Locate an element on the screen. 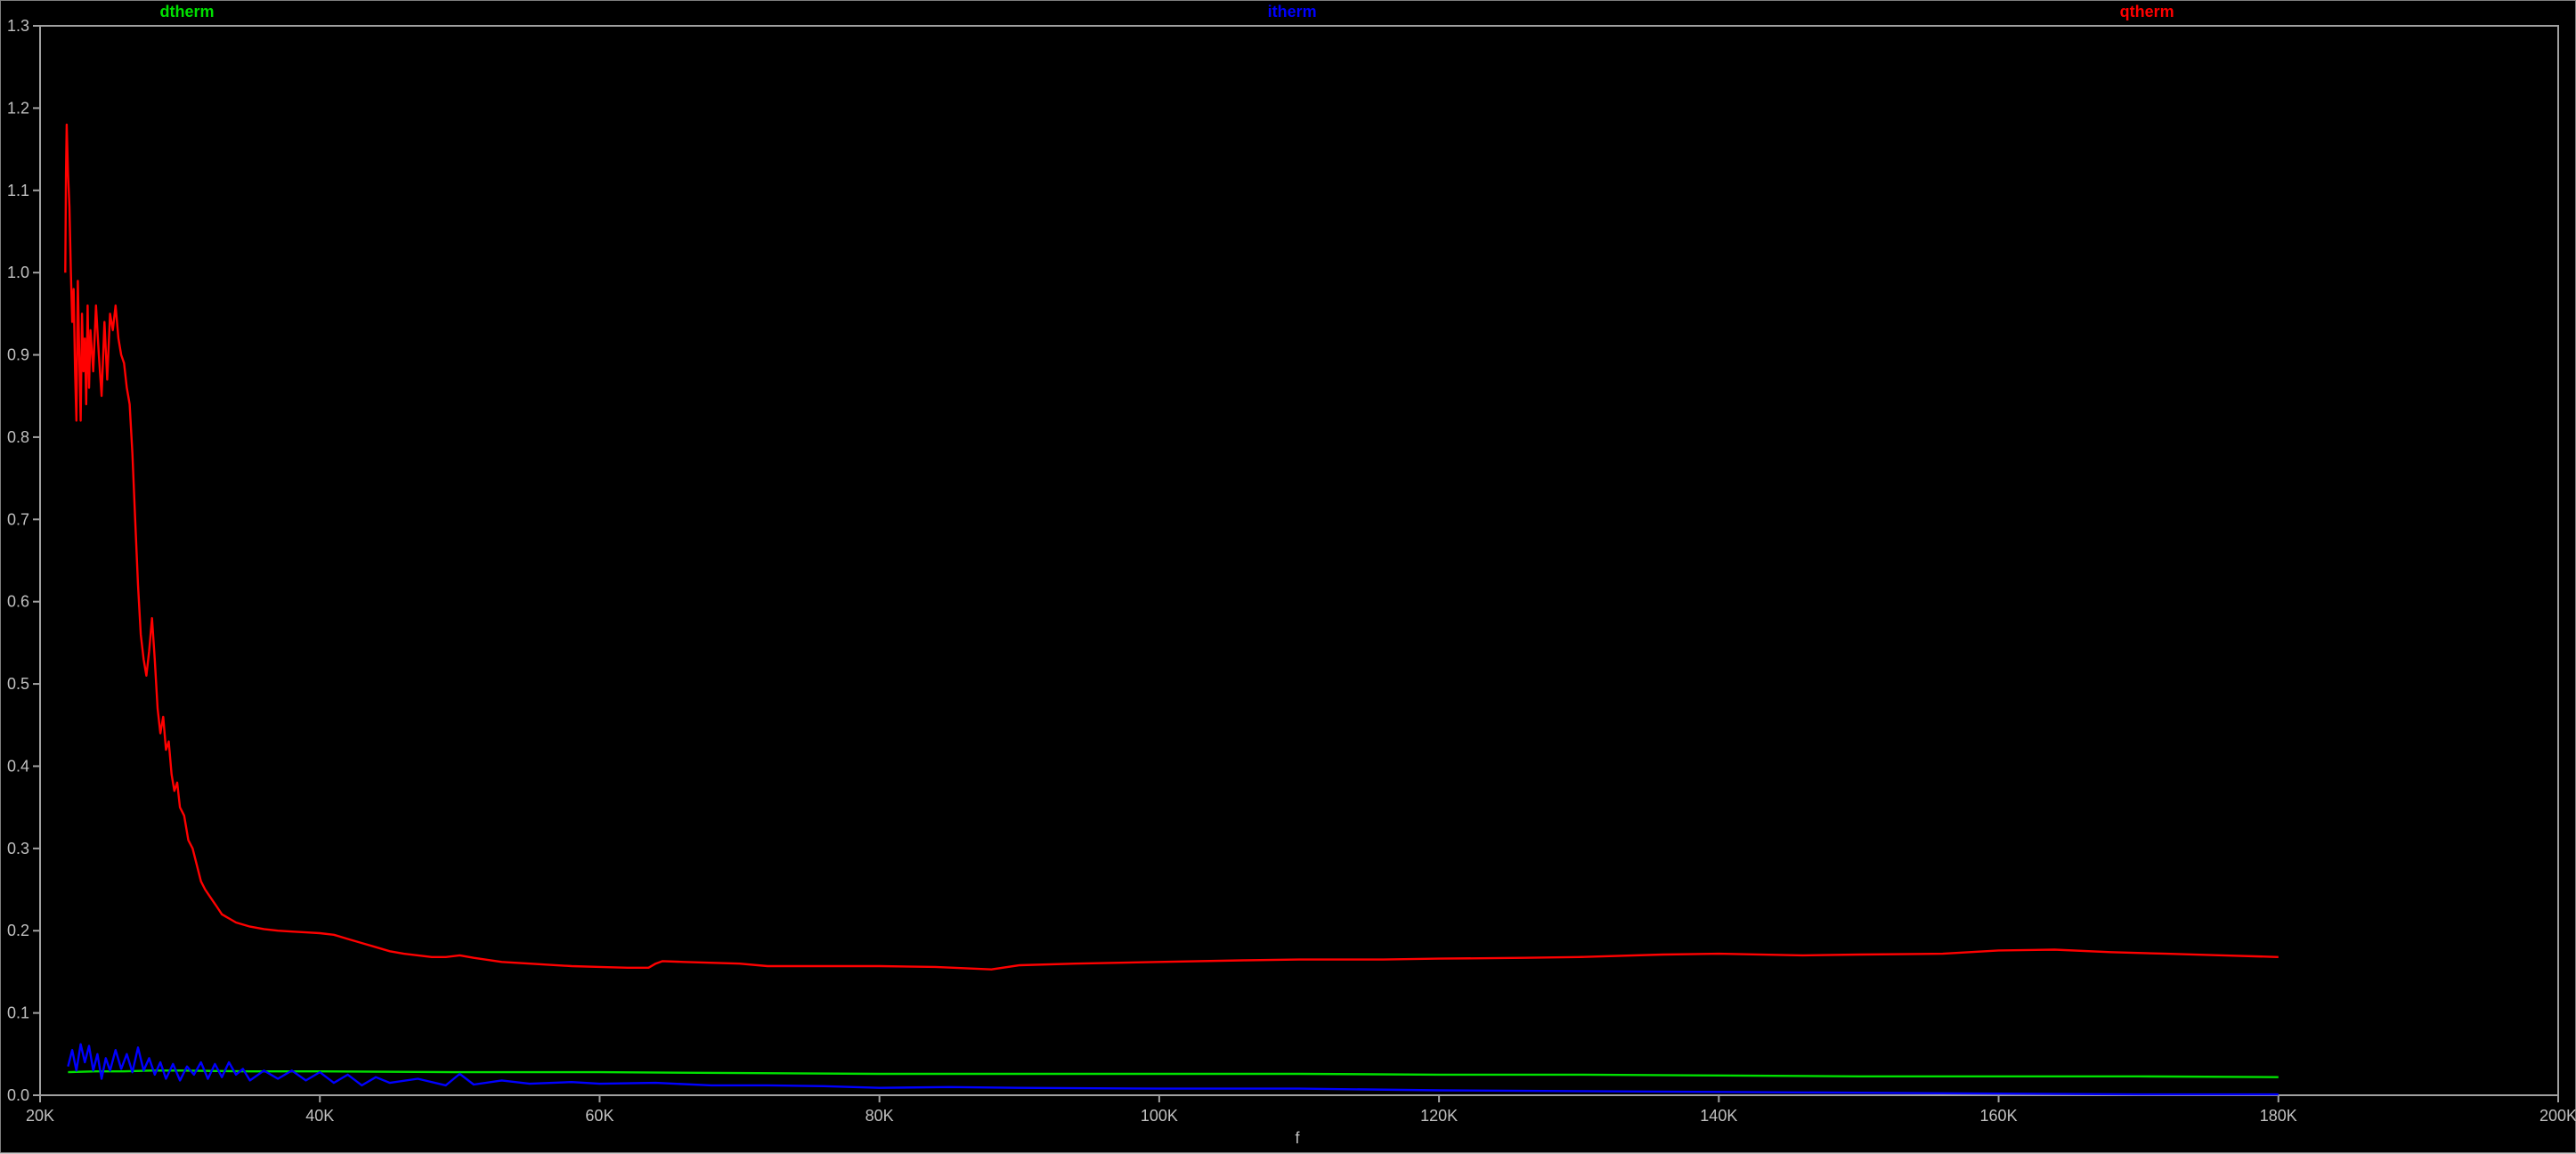 The image size is (2576, 1154). x-tick-label: 120K is located at coordinates (1439, 1116).